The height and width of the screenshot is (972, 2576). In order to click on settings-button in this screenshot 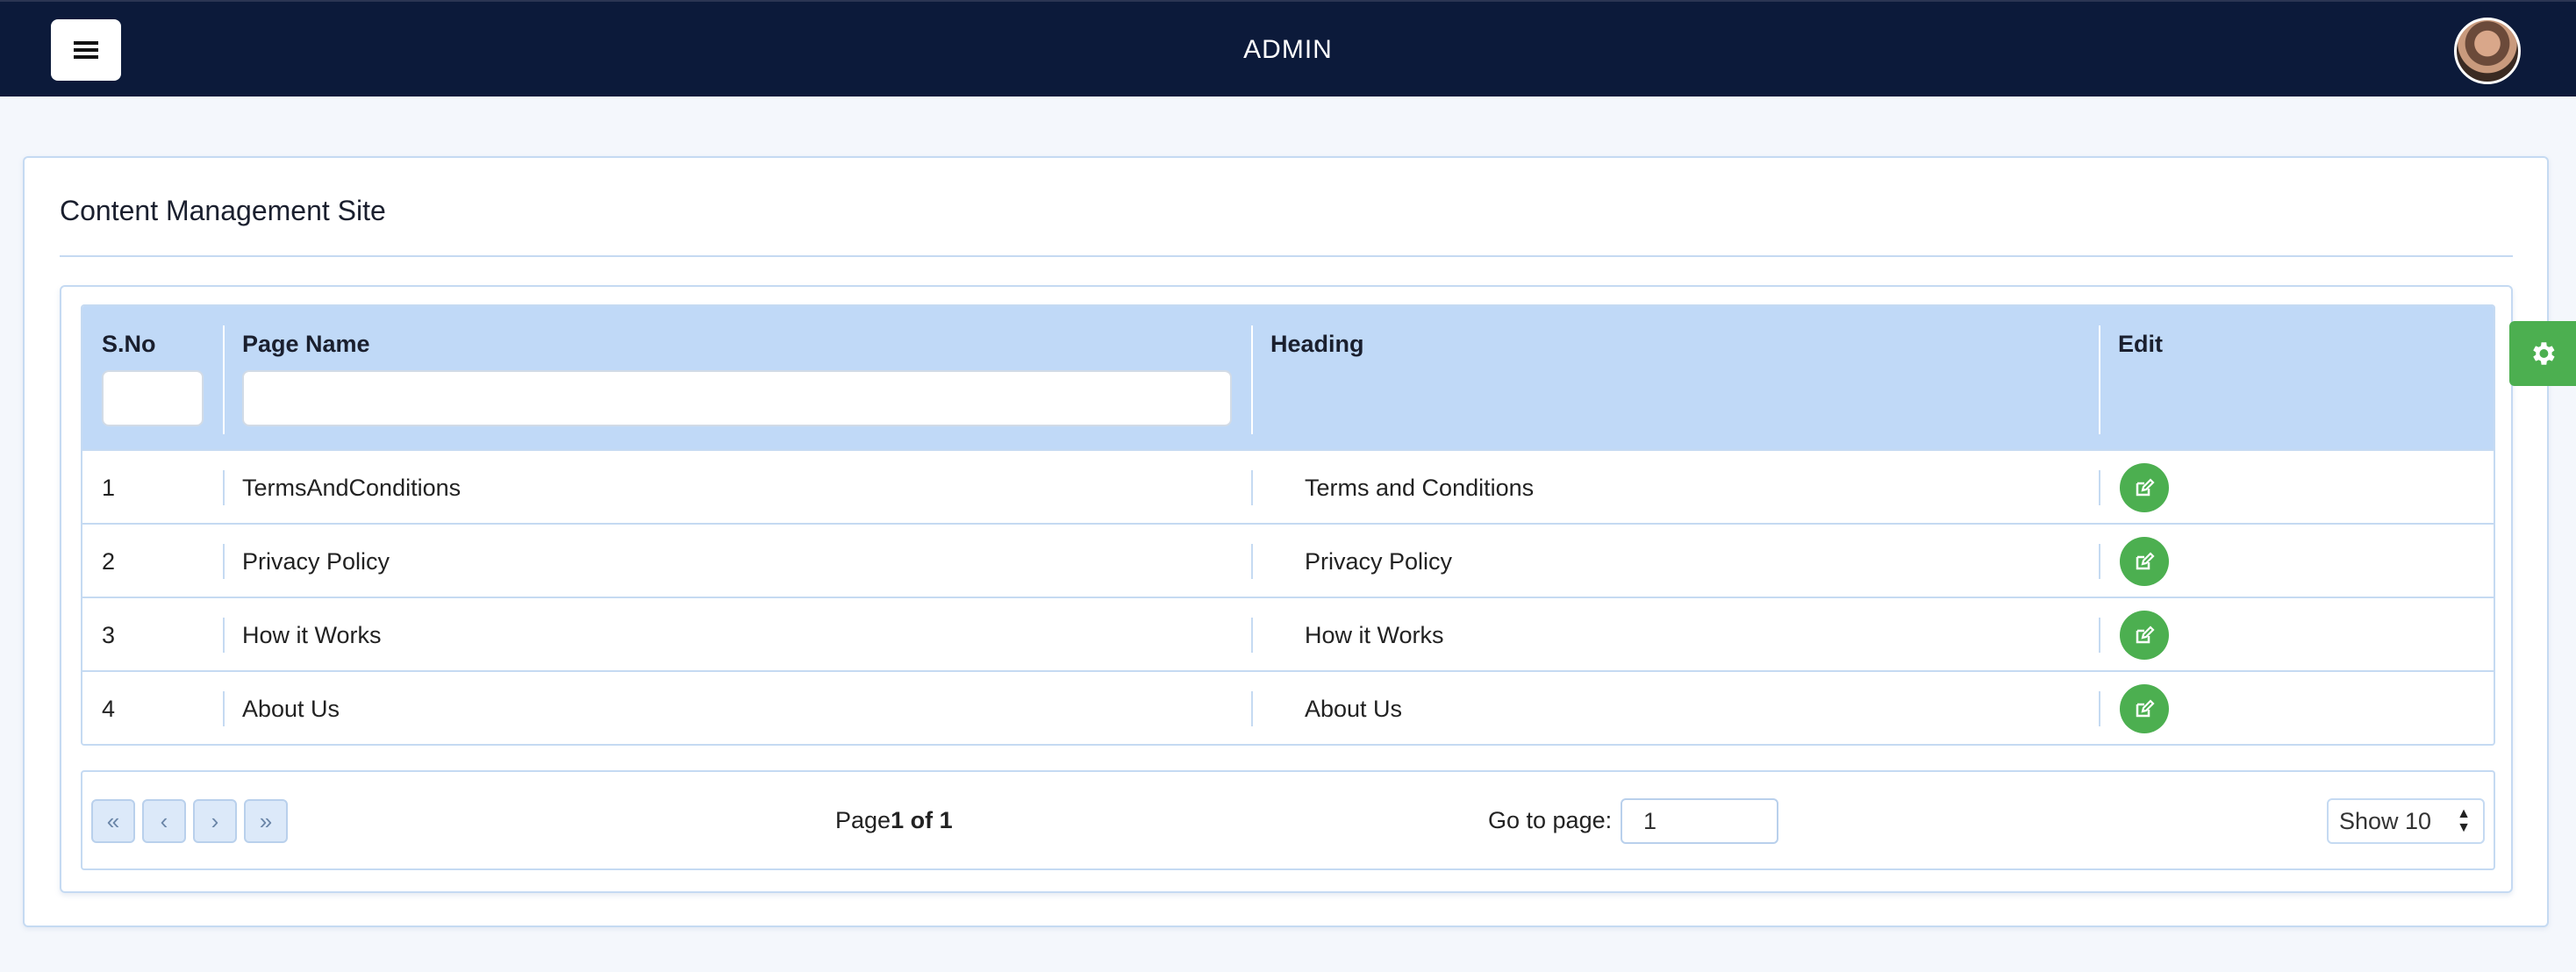, I will do `click(2542, 353)`.